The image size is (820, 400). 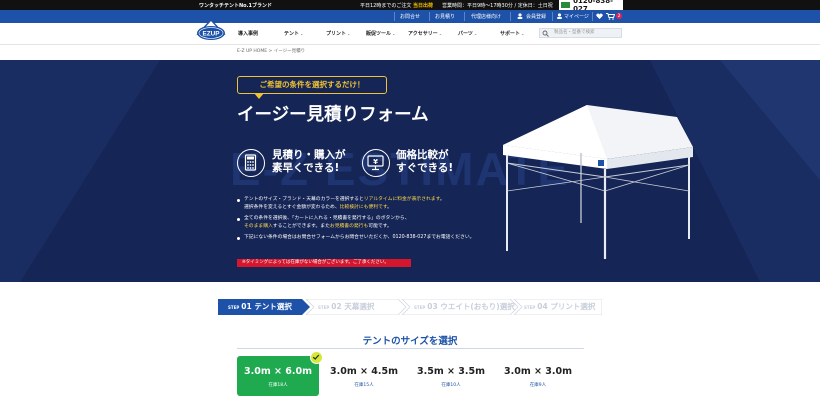 What do you see at coordinates (396, 6) in the screenshot?
I see `shipping-notice: 平日12時までのご注文 当日出荷` at bounding box center [396, 6].